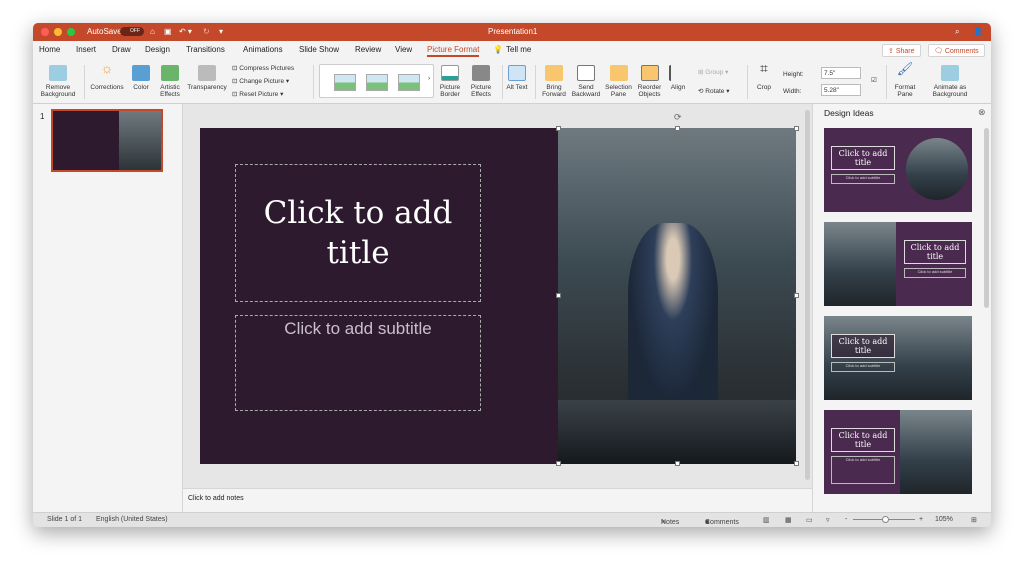  I want to click on lock-aspect-checkbox: ☑, so click(874, 80).